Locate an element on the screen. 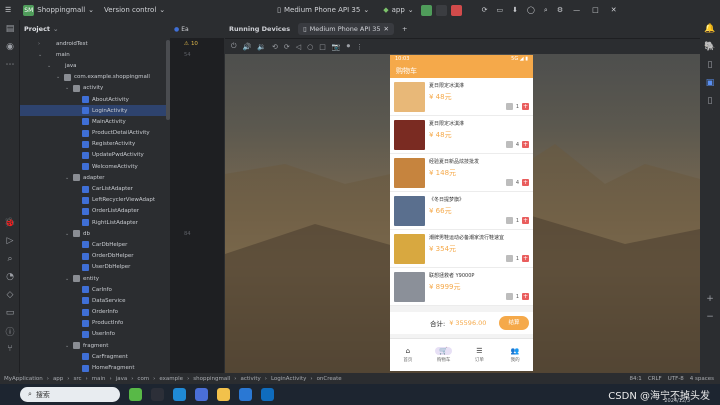  logcat-icon: 🐞 is located at coordinates (10, 223).